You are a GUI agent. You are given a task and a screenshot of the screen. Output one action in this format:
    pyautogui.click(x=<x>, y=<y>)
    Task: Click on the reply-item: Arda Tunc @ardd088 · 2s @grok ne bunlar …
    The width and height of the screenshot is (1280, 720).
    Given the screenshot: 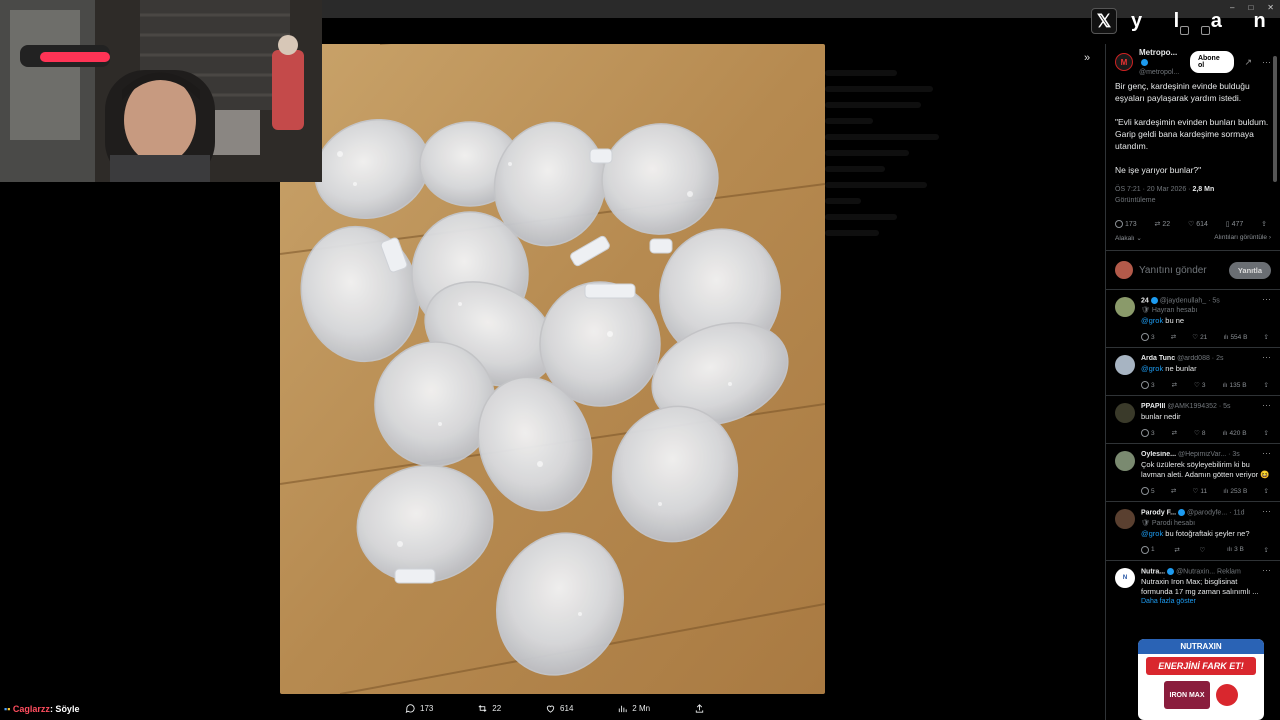 What is the action you would take?
    pyautogui.click(x=1193, y=372)
    